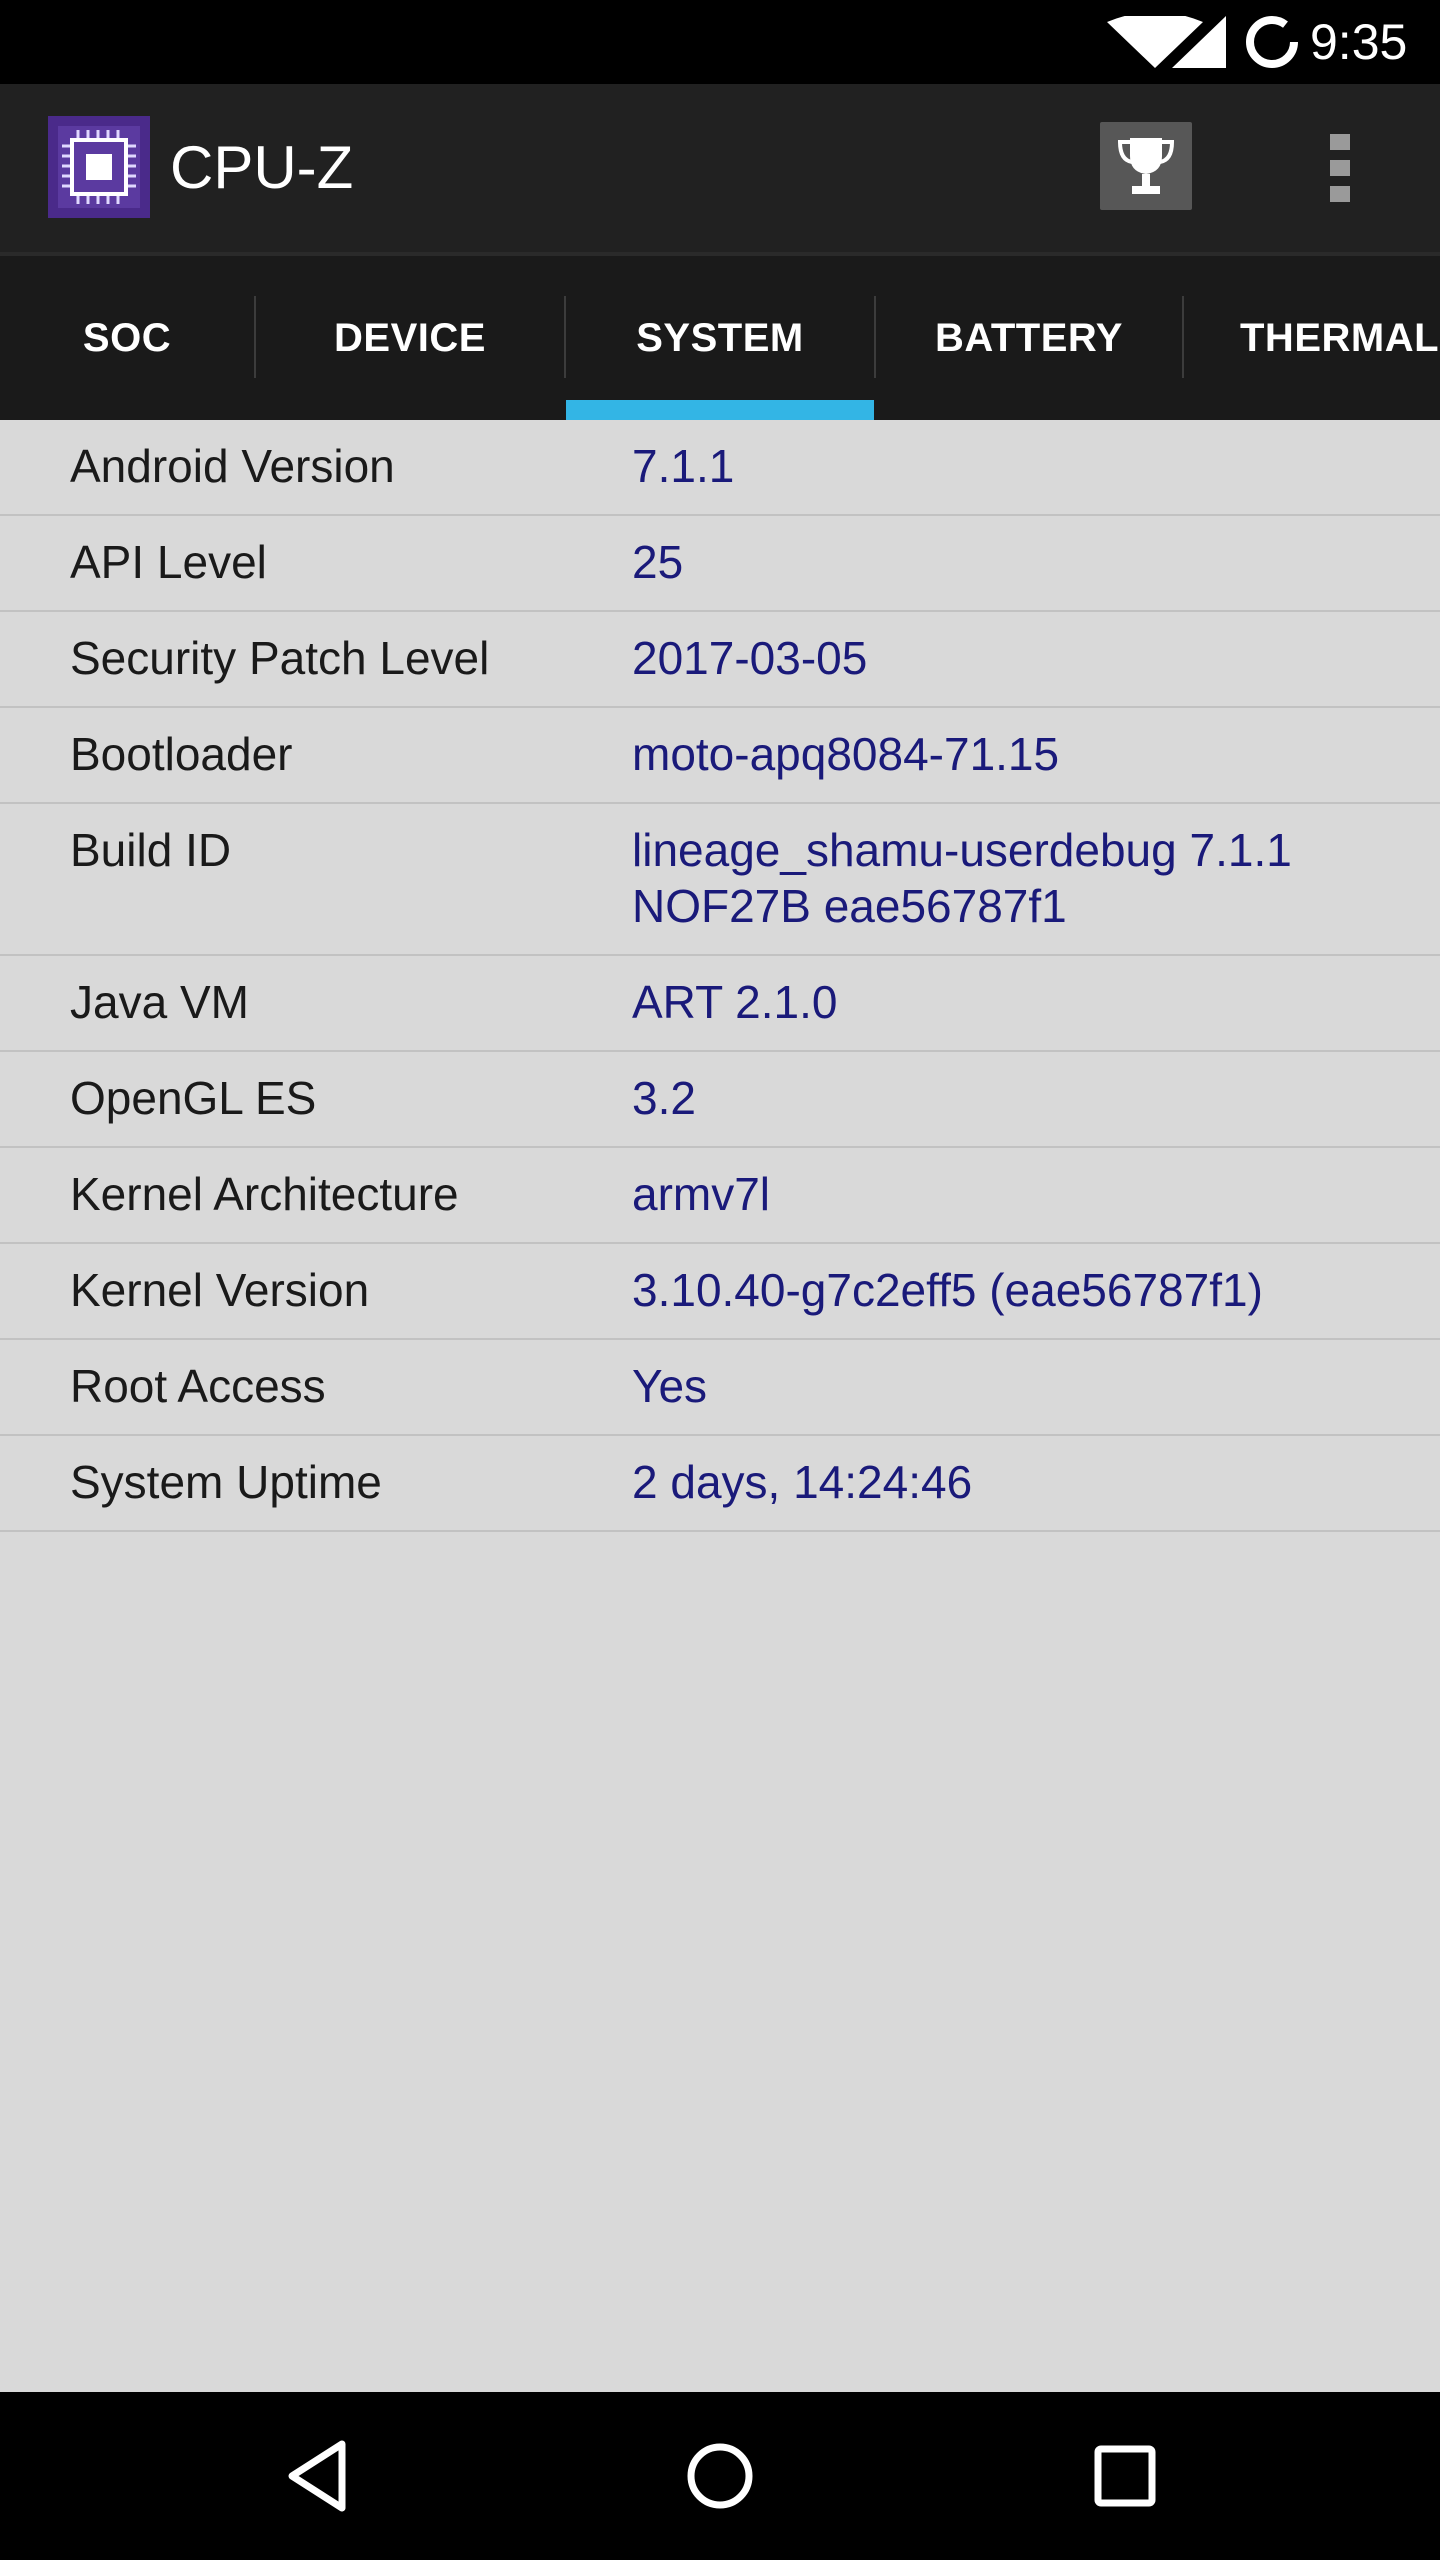  I want to click on list-item: Android Version 7.1.1, so click(720, 468).